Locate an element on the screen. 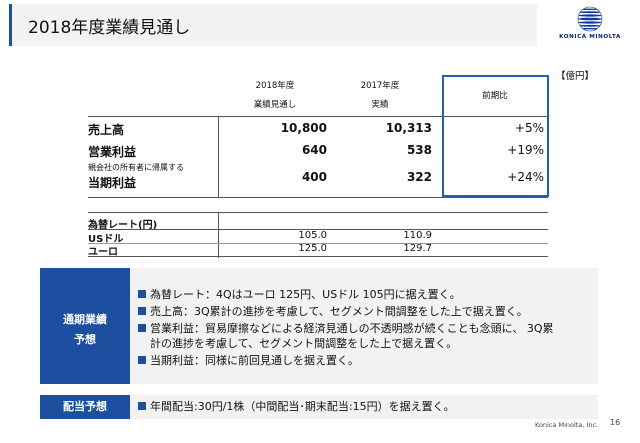 This screenshot has width=640, height=443. col-header-2018-year: 2018年度 is located at coordinates (275, 86).